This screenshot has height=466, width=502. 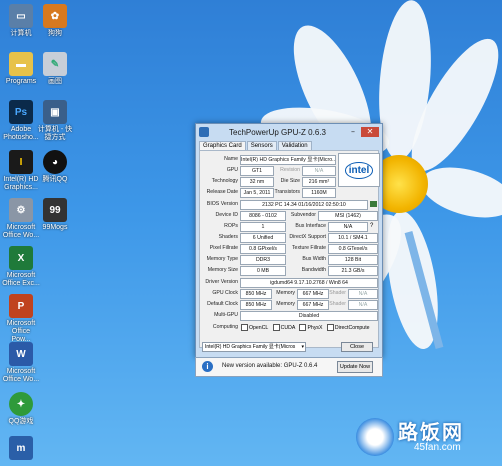 I want to click on intel-icon: I, so click(x=21, y=162).